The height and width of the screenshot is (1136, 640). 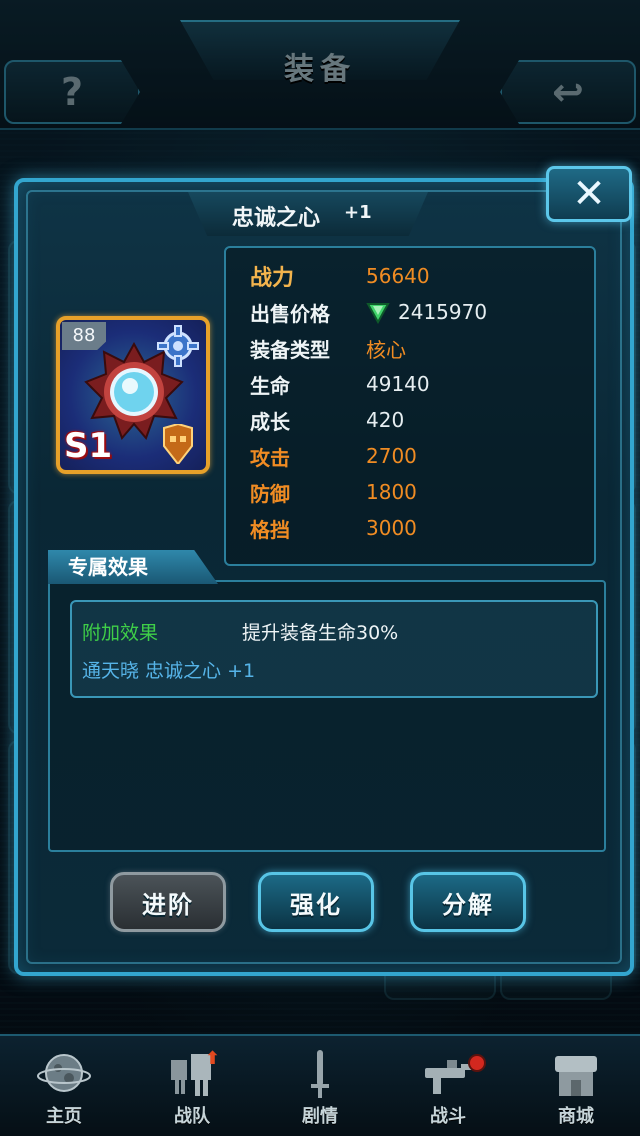 What do you see at coordinates (398, 276) in the screenshot?
I see `stat-value: 56640` at bounding box center [398, 276].